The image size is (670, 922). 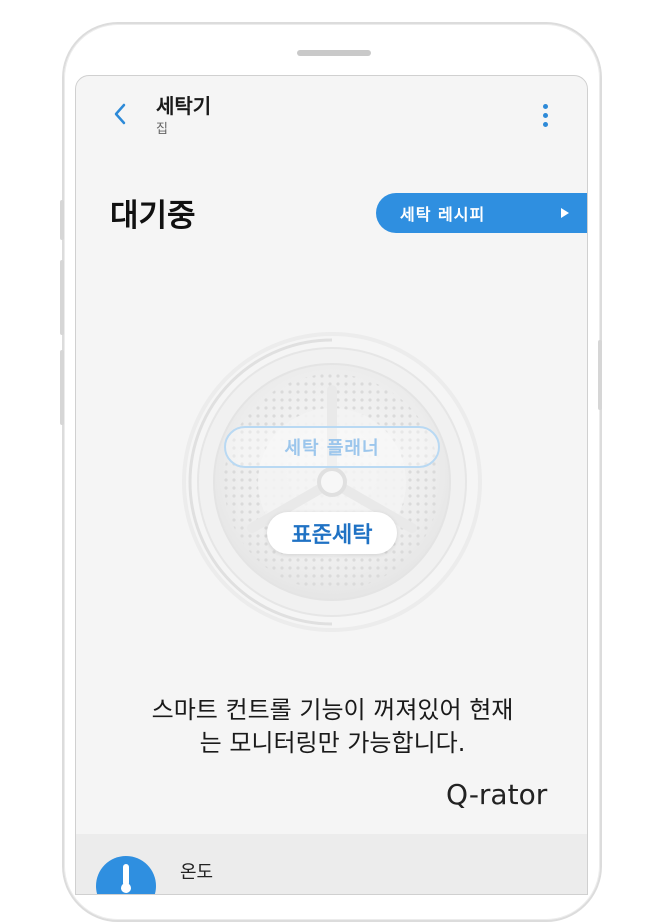 I want to click on wash-course-button: 표준세탁, so click(x=332, y=533).